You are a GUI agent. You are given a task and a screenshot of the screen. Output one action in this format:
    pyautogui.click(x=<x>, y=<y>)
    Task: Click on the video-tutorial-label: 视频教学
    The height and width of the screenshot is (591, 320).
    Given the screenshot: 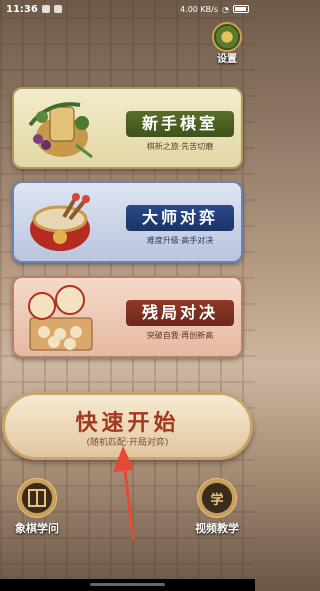 What is the action you would take?
    pyautogui.click(x=217, y=528)
    